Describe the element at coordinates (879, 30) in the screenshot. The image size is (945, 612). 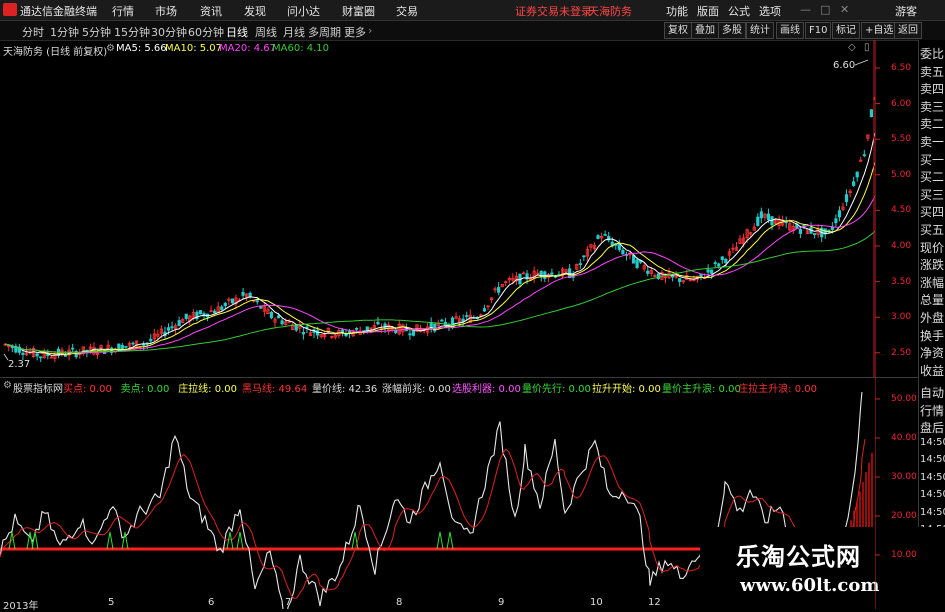
I see `add-watchlist-button: +自选` at that location.